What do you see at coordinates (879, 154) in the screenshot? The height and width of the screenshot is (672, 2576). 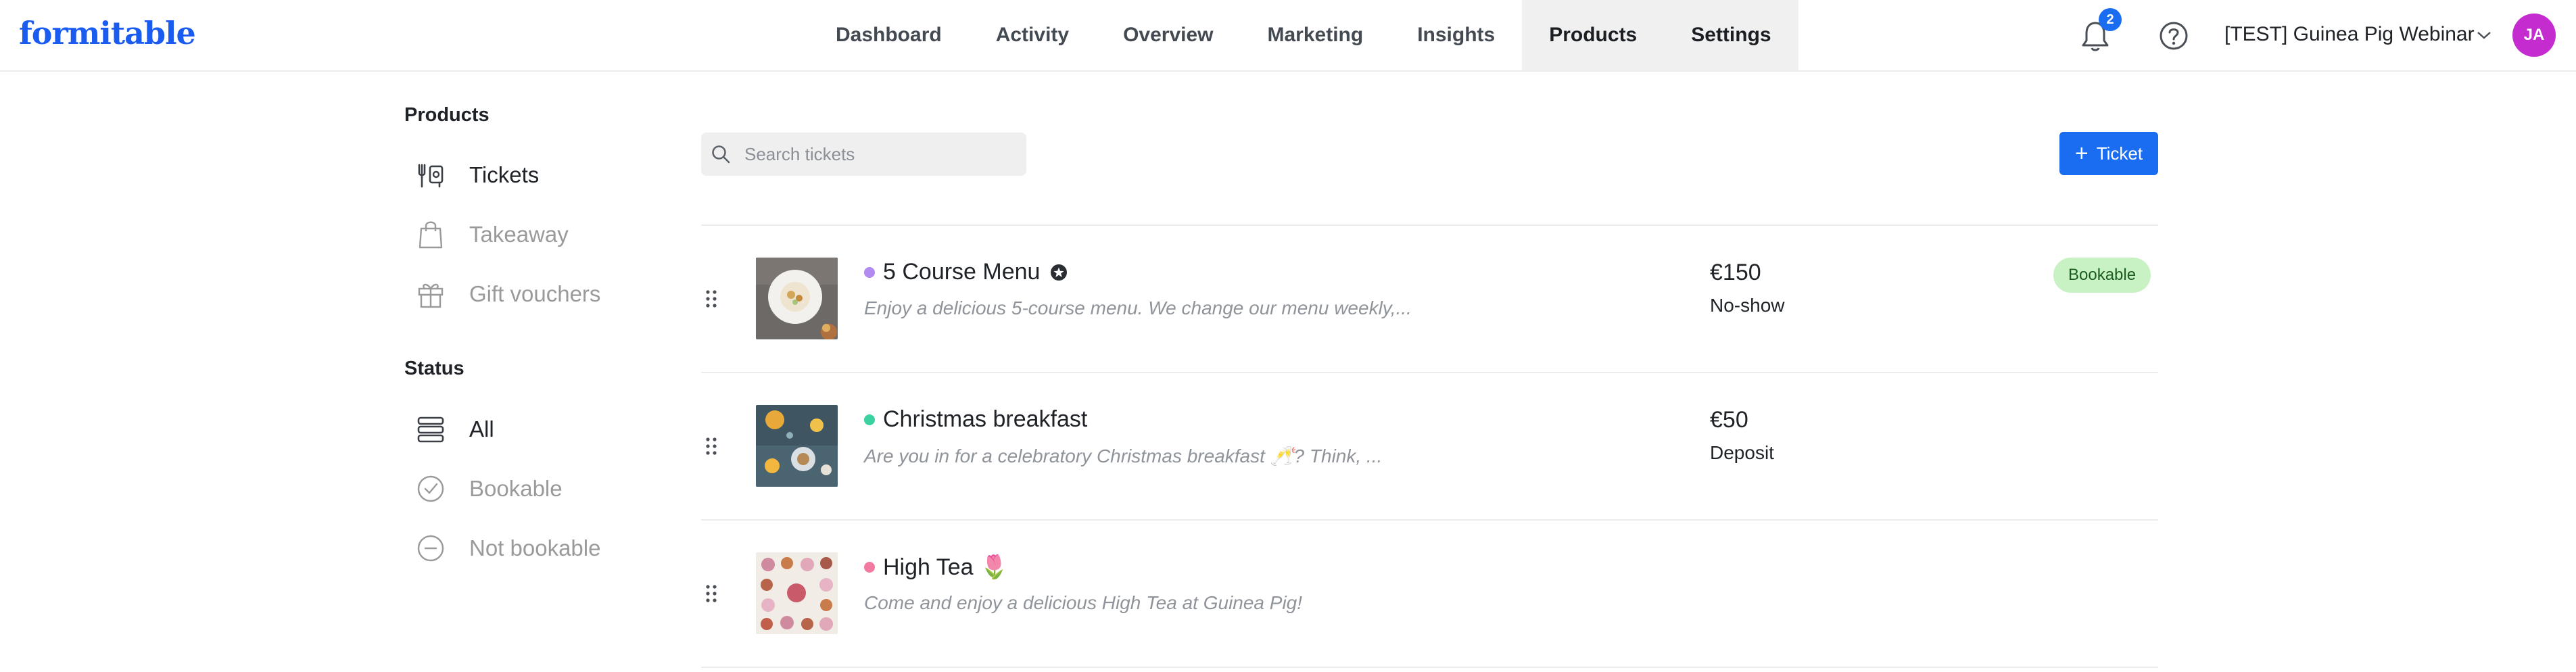 I see `search-input` at bounding box center [879, 154].